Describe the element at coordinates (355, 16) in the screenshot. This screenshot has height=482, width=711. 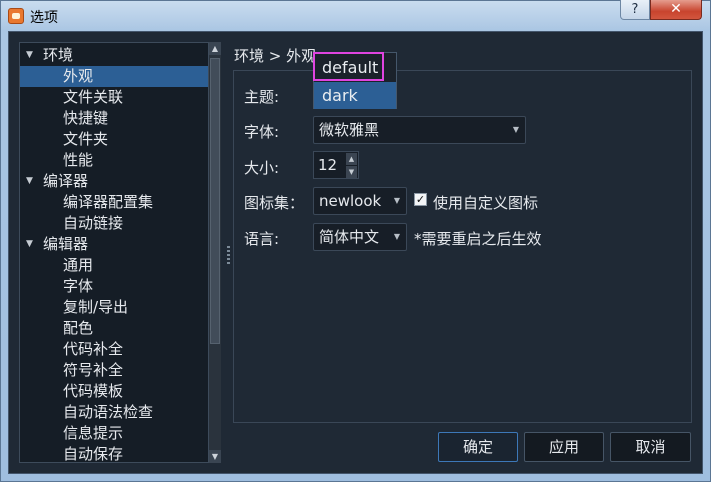
I see `title-bar: 选项 ? ✕` at that location.